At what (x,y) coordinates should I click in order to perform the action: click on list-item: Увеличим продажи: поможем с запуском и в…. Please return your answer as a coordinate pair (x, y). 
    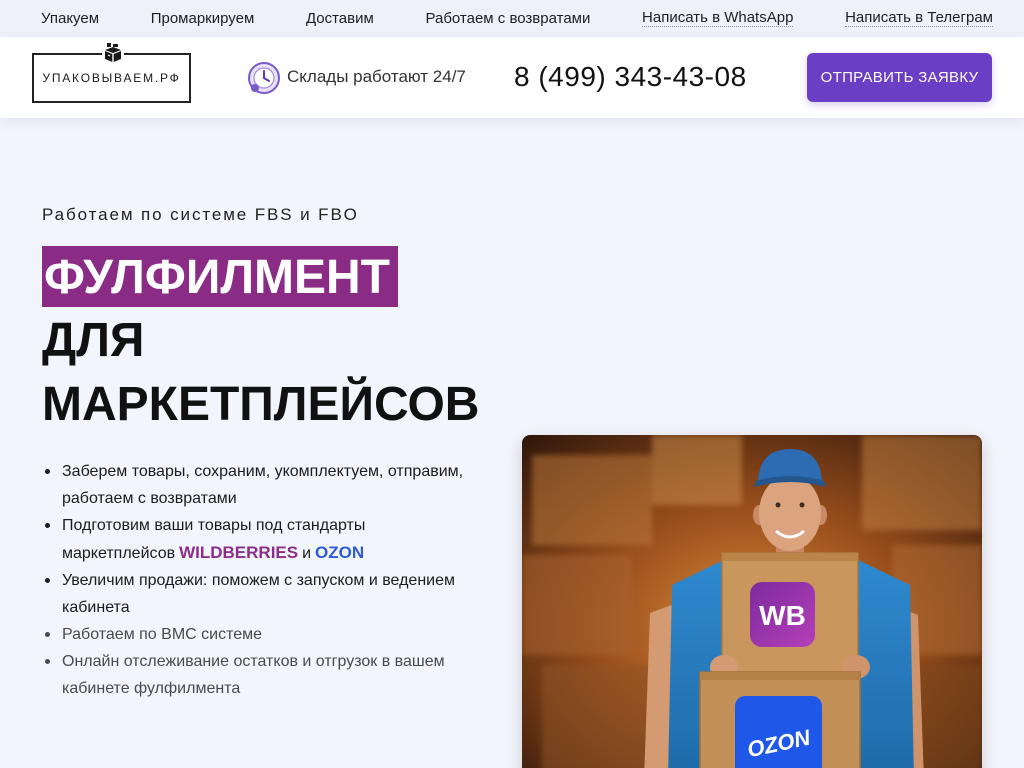
    Looking at the image, I should click on (252, 594).